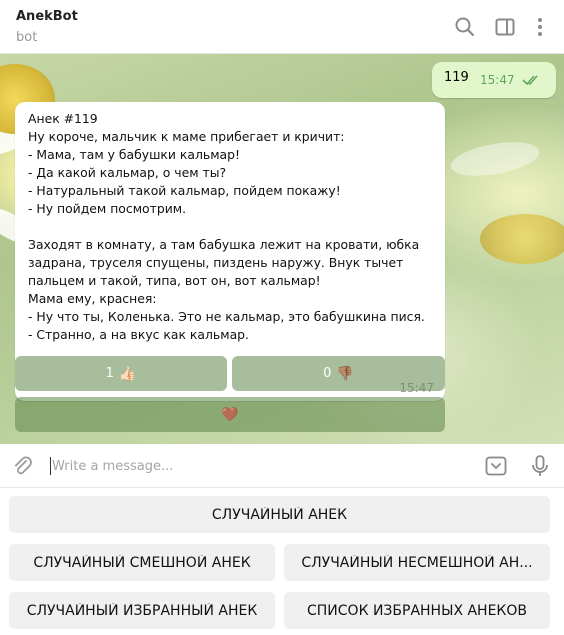  Describe the element at coordinates (127, 172) in the screenshot. I see `message-line: - Да какой кальмар, о чем ты?` at that location.